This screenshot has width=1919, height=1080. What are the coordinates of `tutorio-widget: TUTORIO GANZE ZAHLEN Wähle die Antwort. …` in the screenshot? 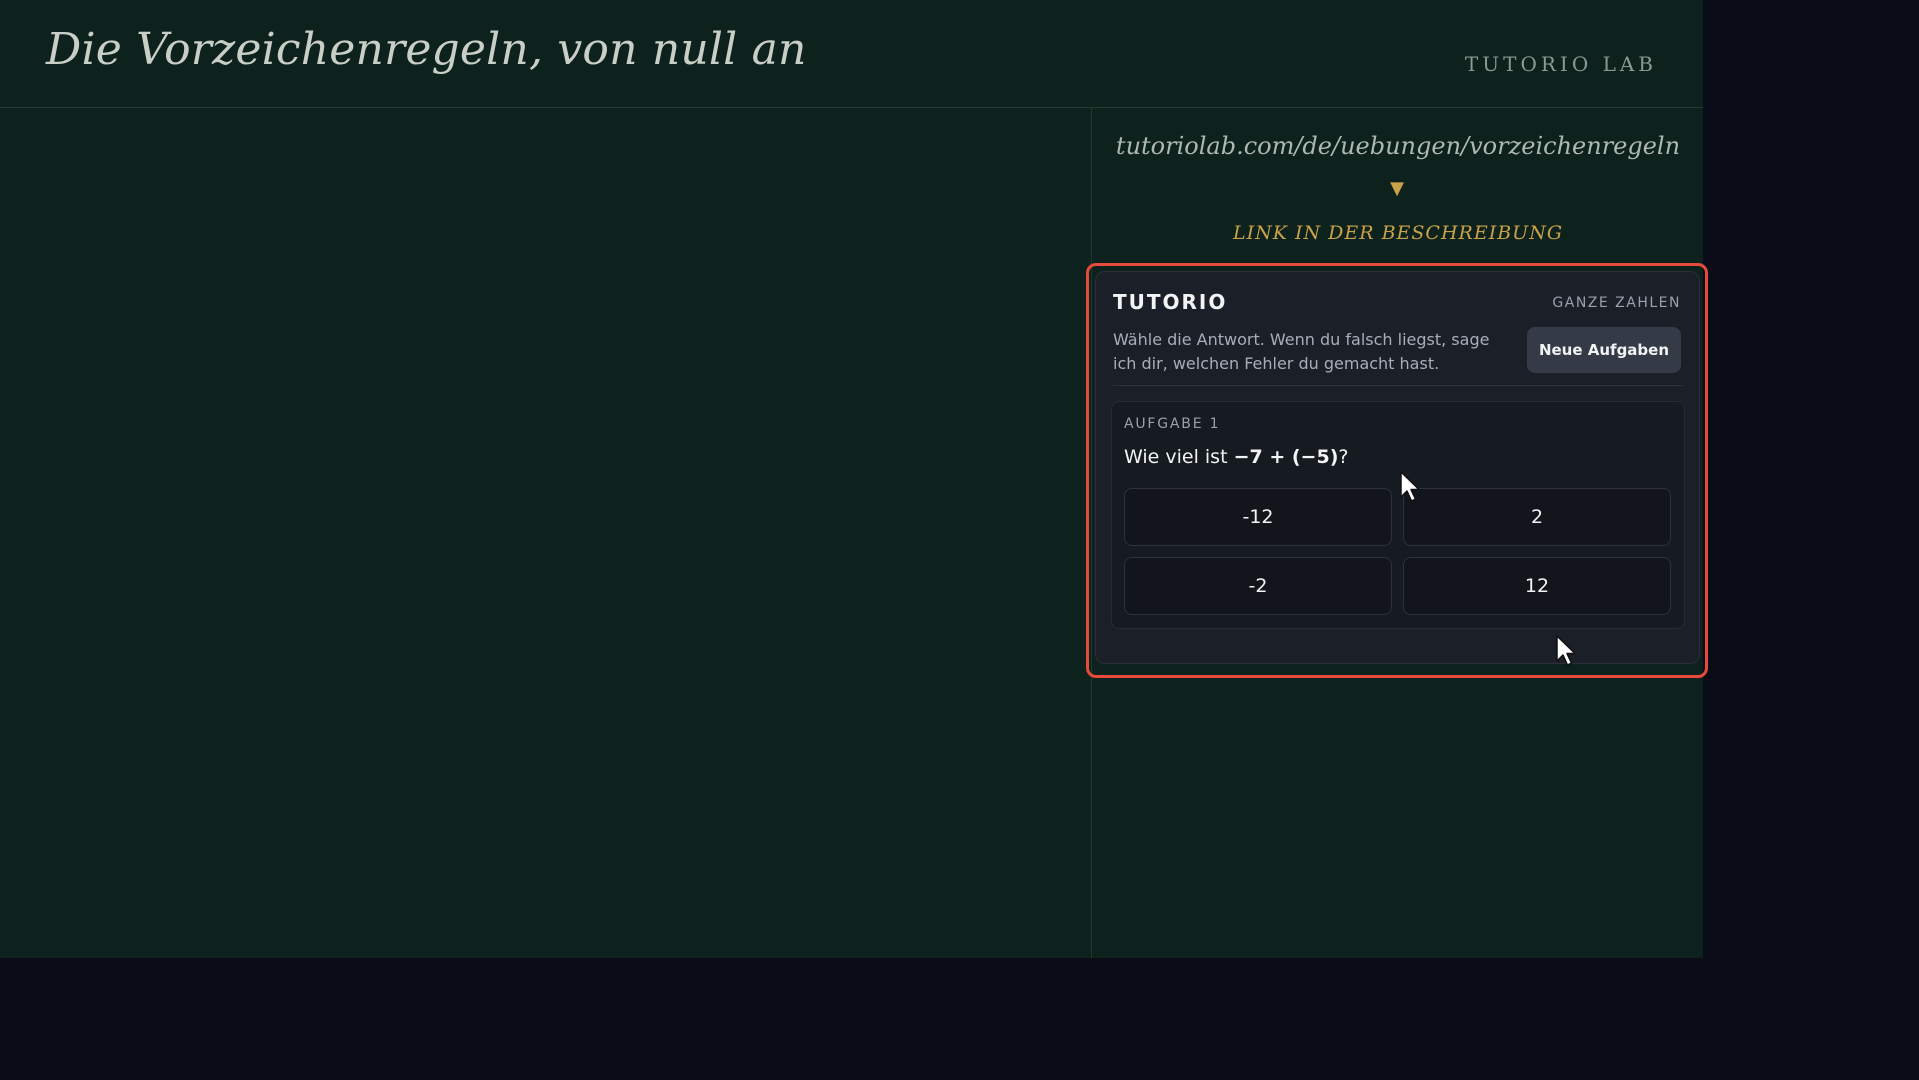 It's located at (1397, 467).